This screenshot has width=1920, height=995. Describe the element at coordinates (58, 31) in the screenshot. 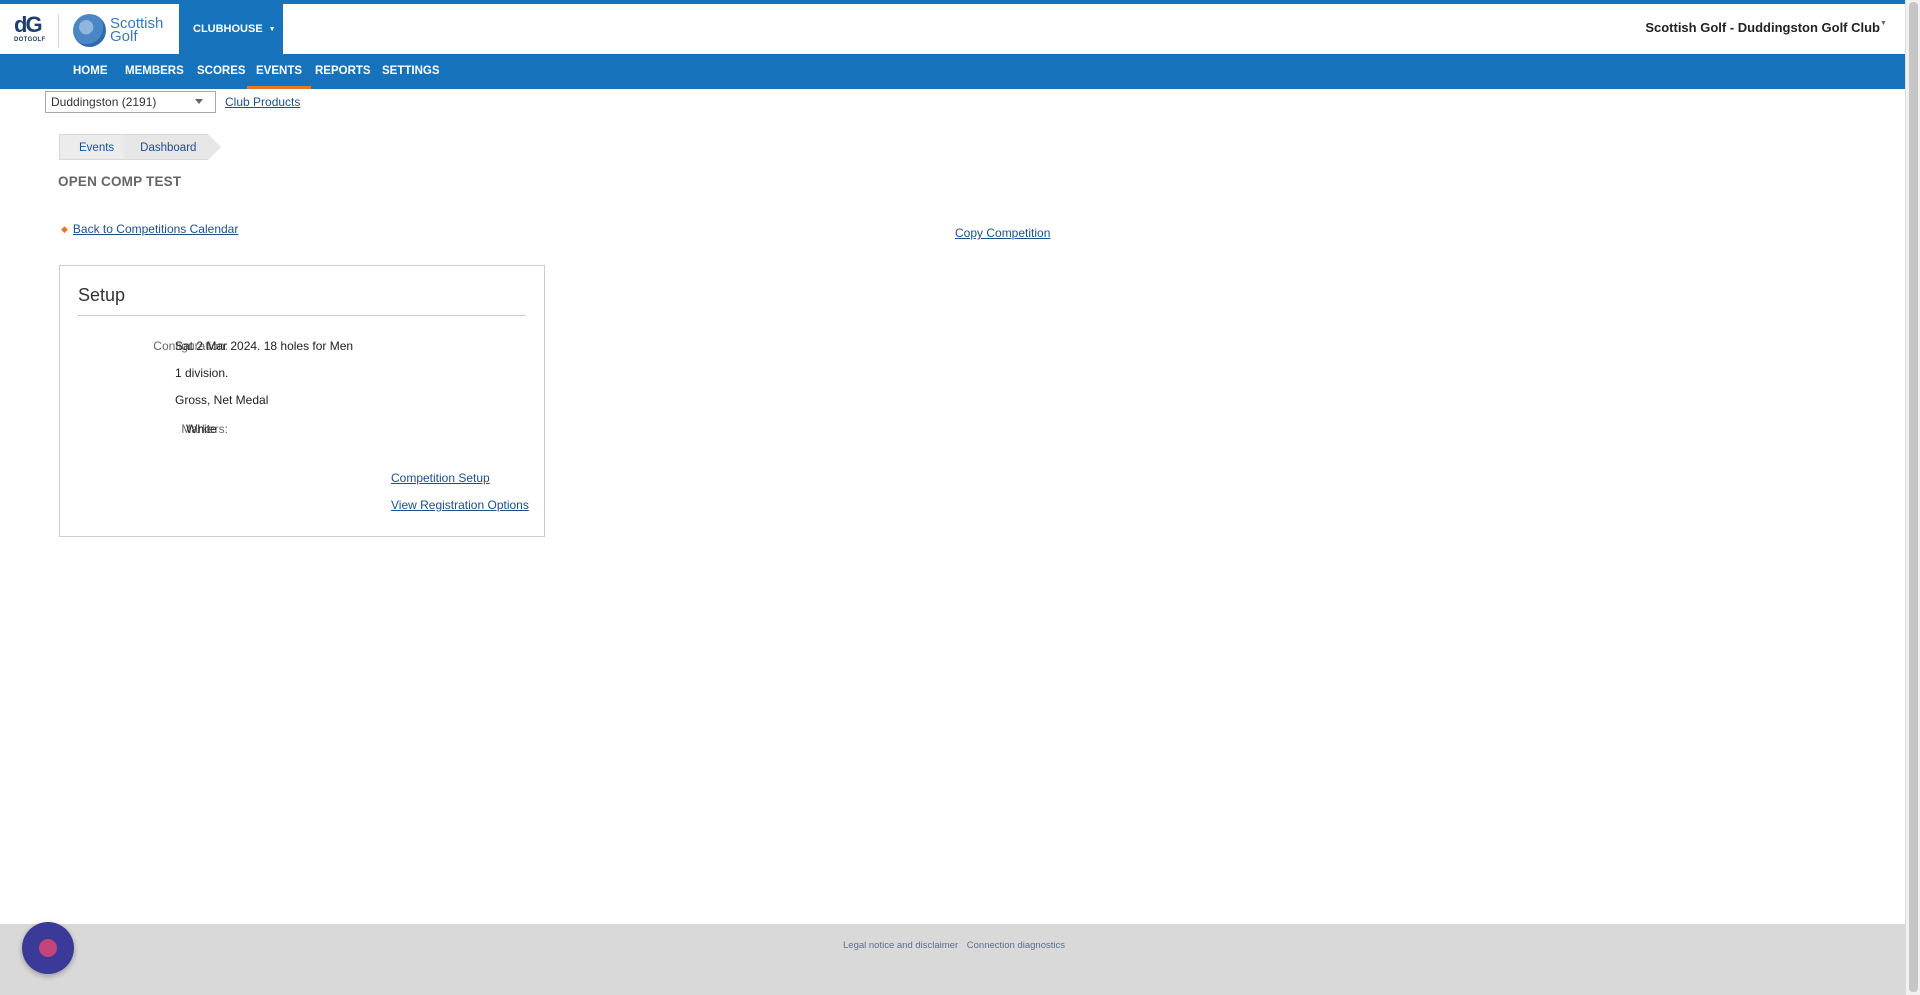

I see `logo-divider` at that location.